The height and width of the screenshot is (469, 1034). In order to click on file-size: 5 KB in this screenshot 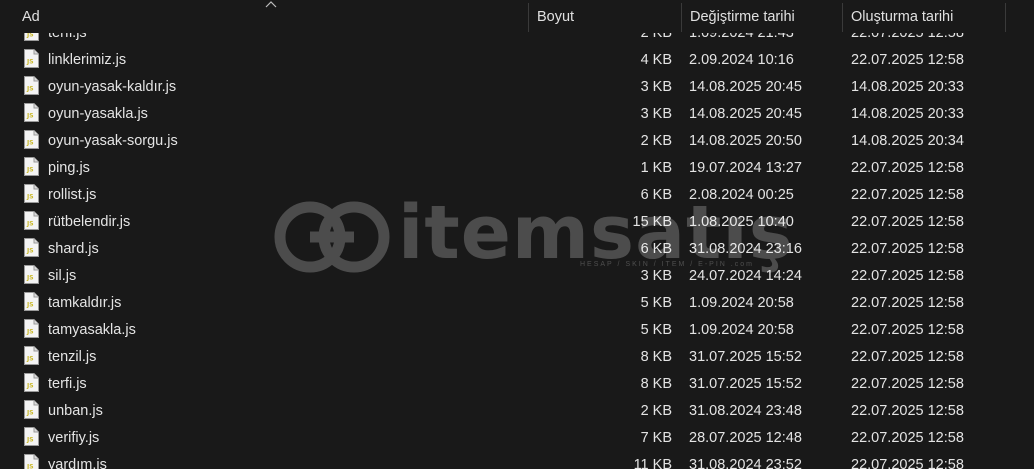, I will do `click(656, 303)`.